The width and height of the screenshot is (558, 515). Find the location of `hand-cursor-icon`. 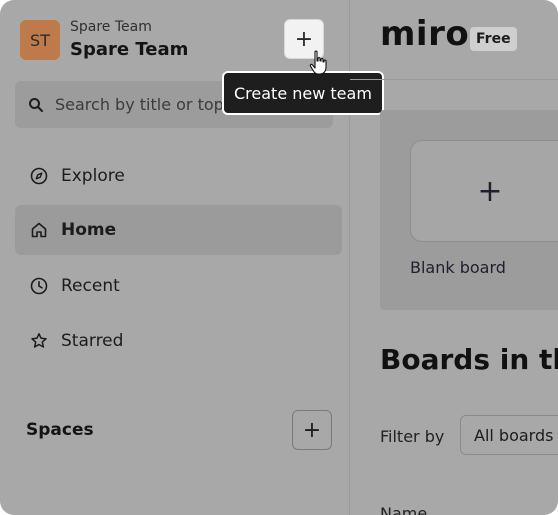

hand-cursor-icon is located at coordinates (318, 62).